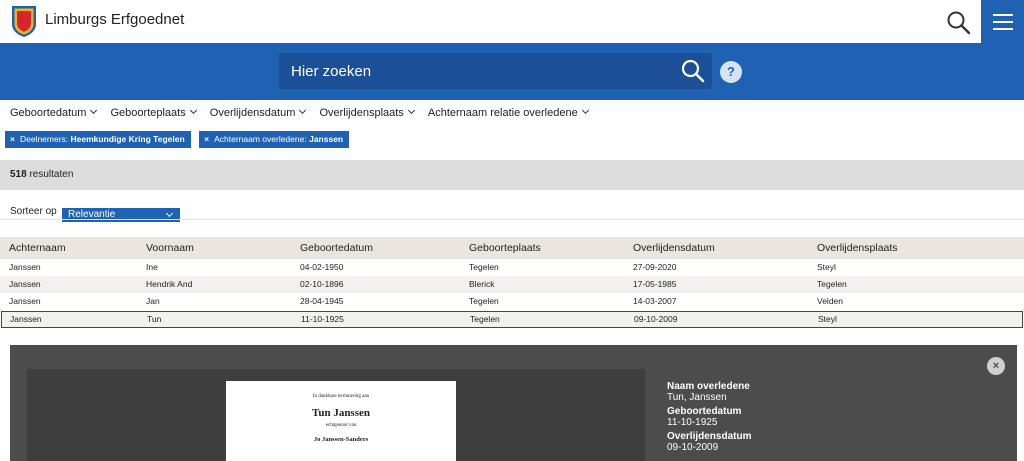  What do you see at coordinates (693, 447) in the screenshot?
I see `field-value: 09-10-2009` at bounding box center [693, 447].